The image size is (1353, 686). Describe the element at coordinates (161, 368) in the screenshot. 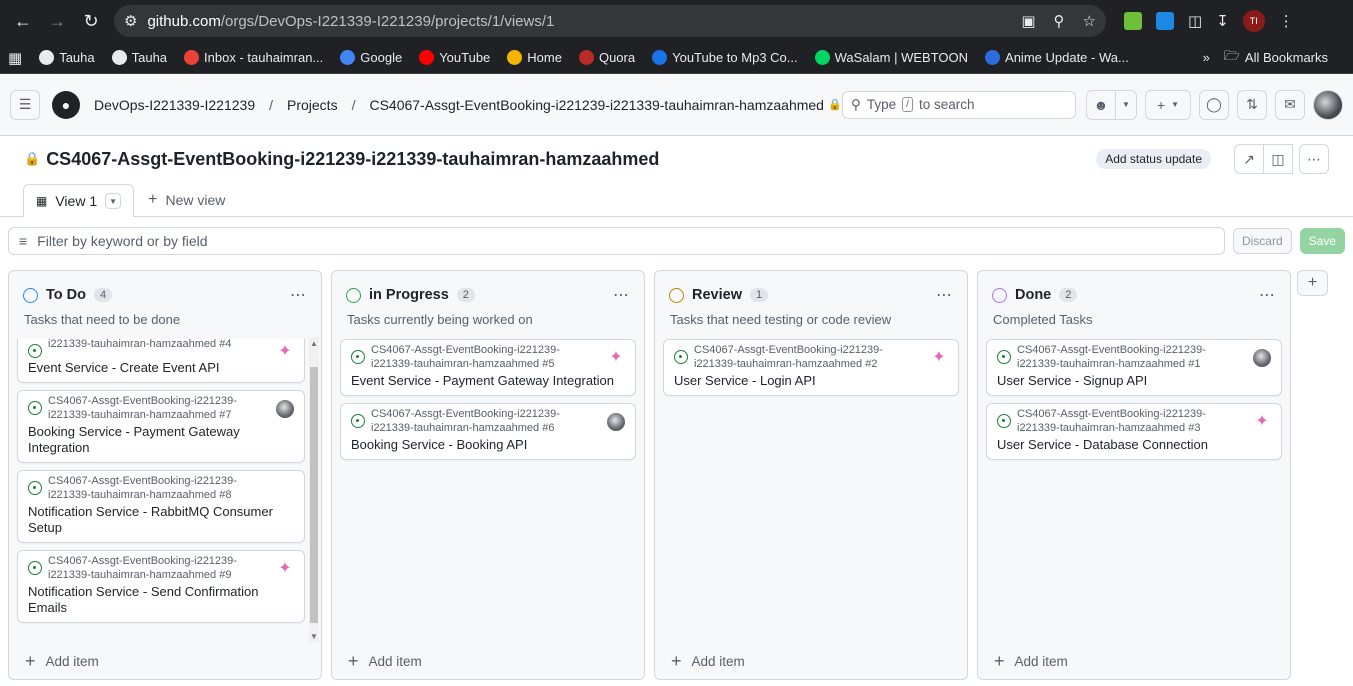

I see `card-title: Event Service - Create Event API` at that location.